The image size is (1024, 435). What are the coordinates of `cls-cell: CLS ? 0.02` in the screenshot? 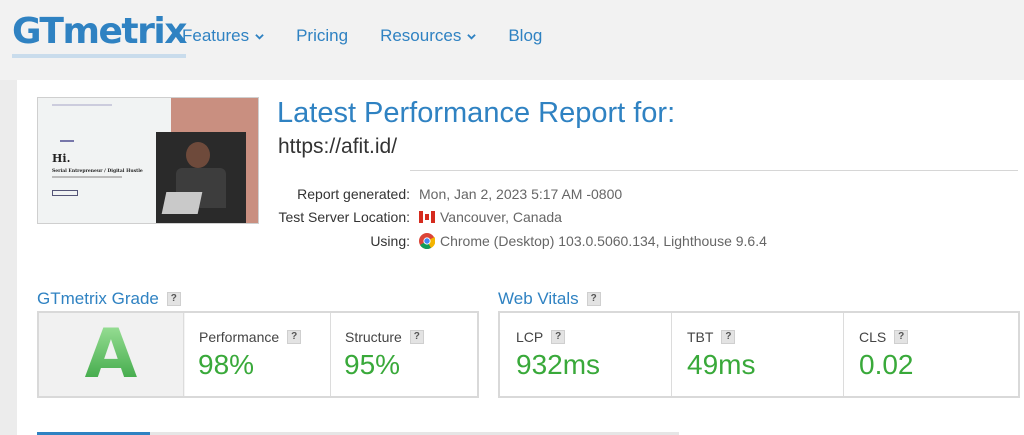 It's located at (931, 354).